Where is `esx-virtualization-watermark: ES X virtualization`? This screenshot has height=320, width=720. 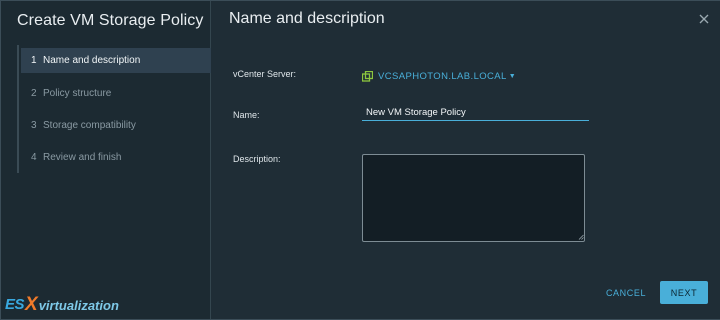
esx-virtualization-watermark: ES X virtualization is located at coordinates (62, 304).